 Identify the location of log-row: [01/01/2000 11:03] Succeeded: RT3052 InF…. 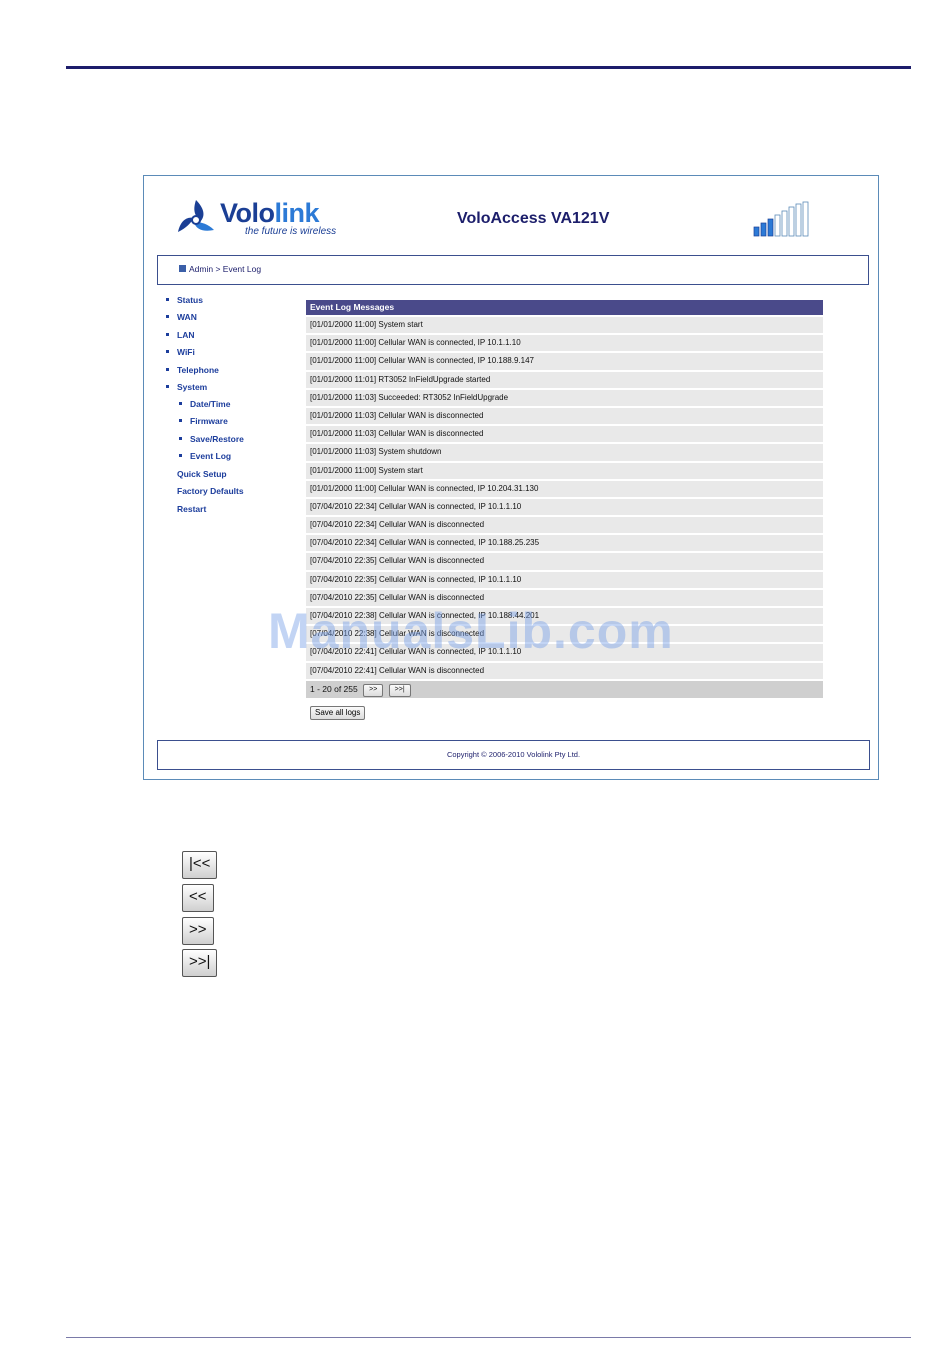
(564, 397).